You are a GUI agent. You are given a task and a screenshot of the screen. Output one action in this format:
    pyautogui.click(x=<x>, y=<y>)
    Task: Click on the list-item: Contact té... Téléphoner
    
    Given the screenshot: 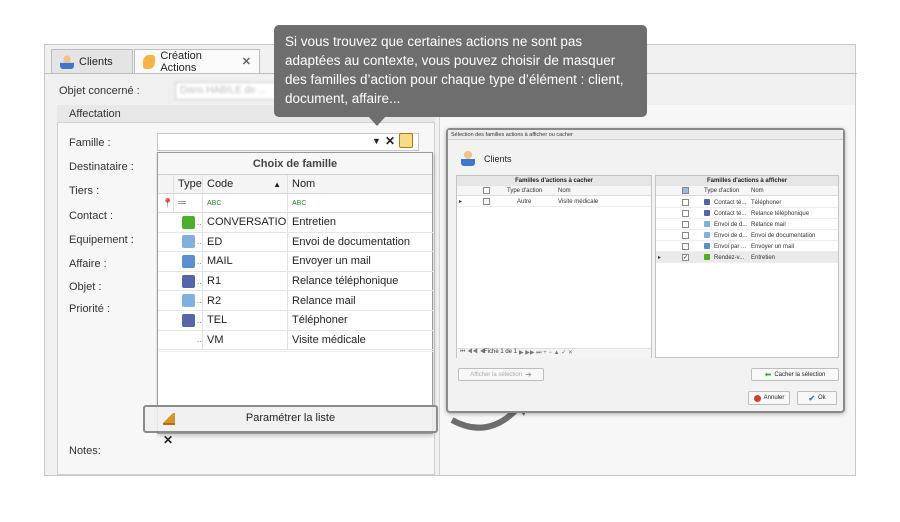 What is the action you would take?
    pyautogui.click(x=747, y=202)
    